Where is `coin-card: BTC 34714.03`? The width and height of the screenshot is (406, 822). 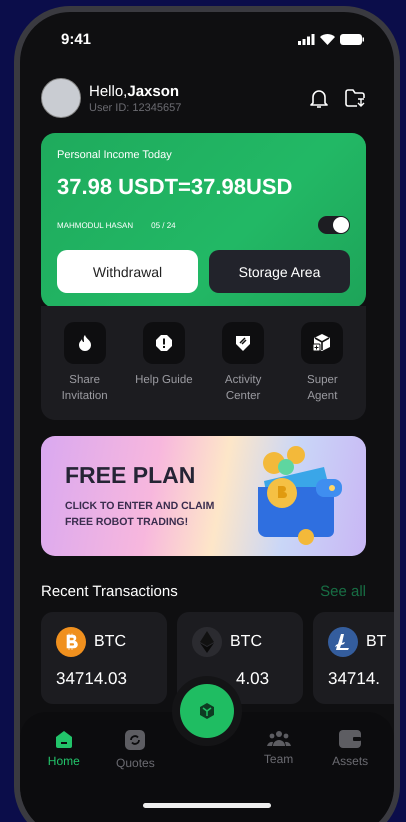
coin-card: BTC 34714.03 is located at coordinates (104, 658).